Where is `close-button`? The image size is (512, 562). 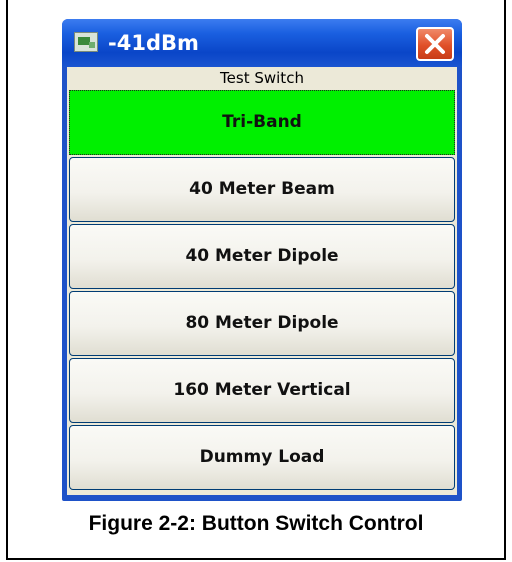
close-button is located at coordinates (435, 44).